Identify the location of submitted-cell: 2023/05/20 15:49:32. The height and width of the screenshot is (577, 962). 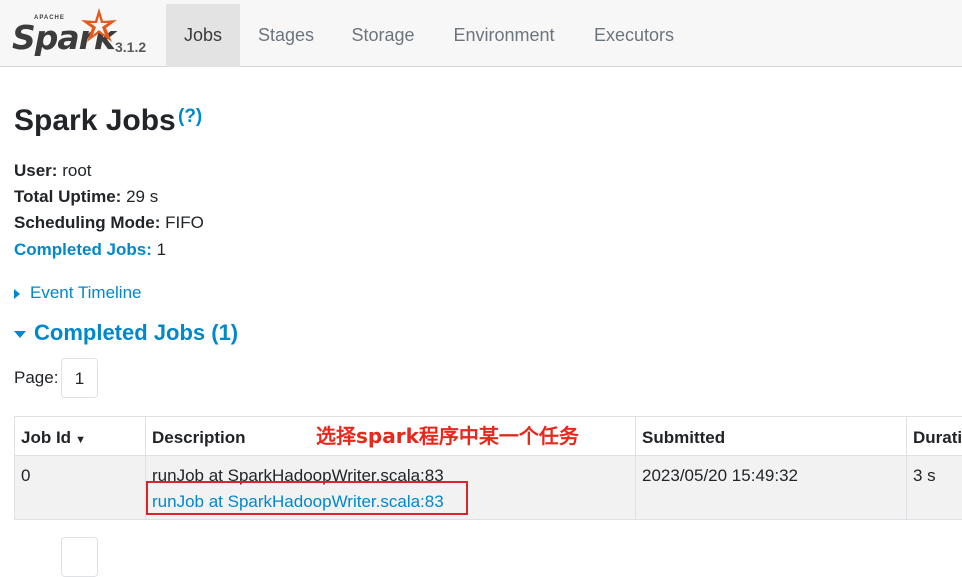
(771, 488).